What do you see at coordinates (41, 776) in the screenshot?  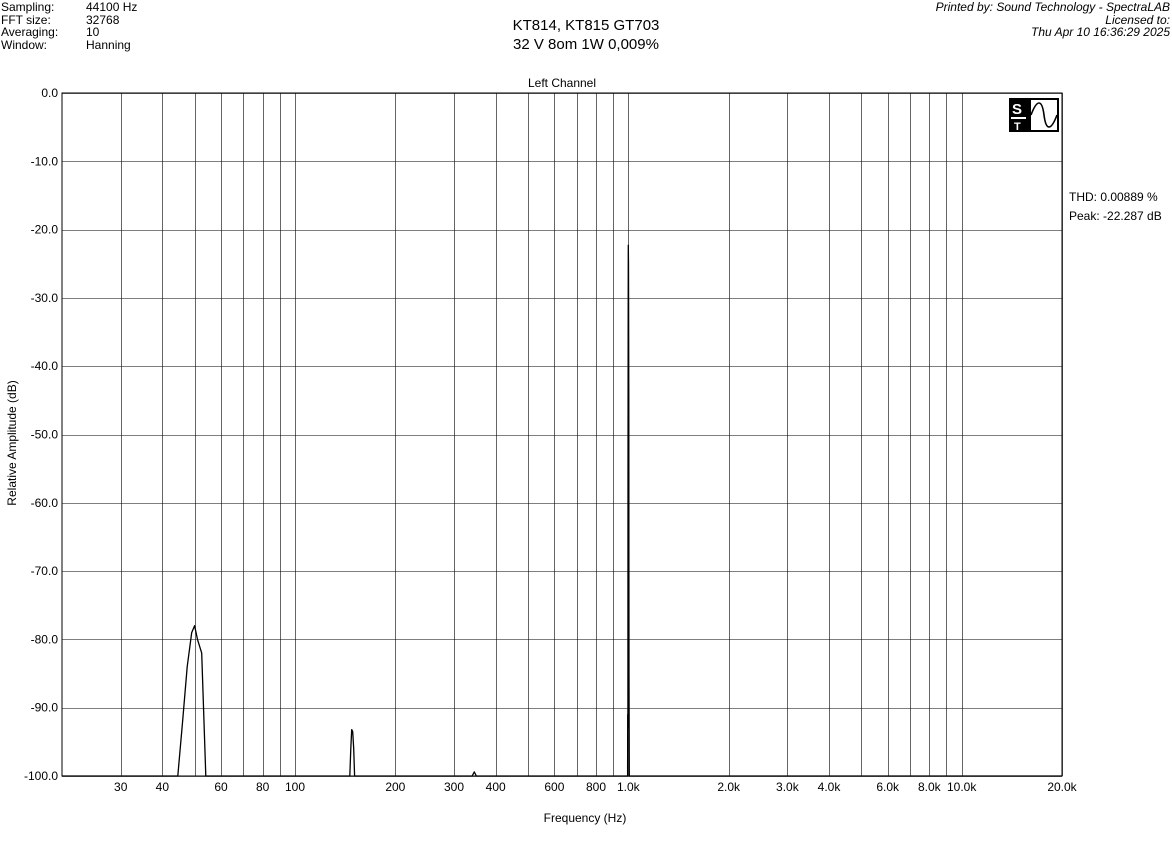 I see `y-tick-label: -100.0` at bounding box center [41, 776].